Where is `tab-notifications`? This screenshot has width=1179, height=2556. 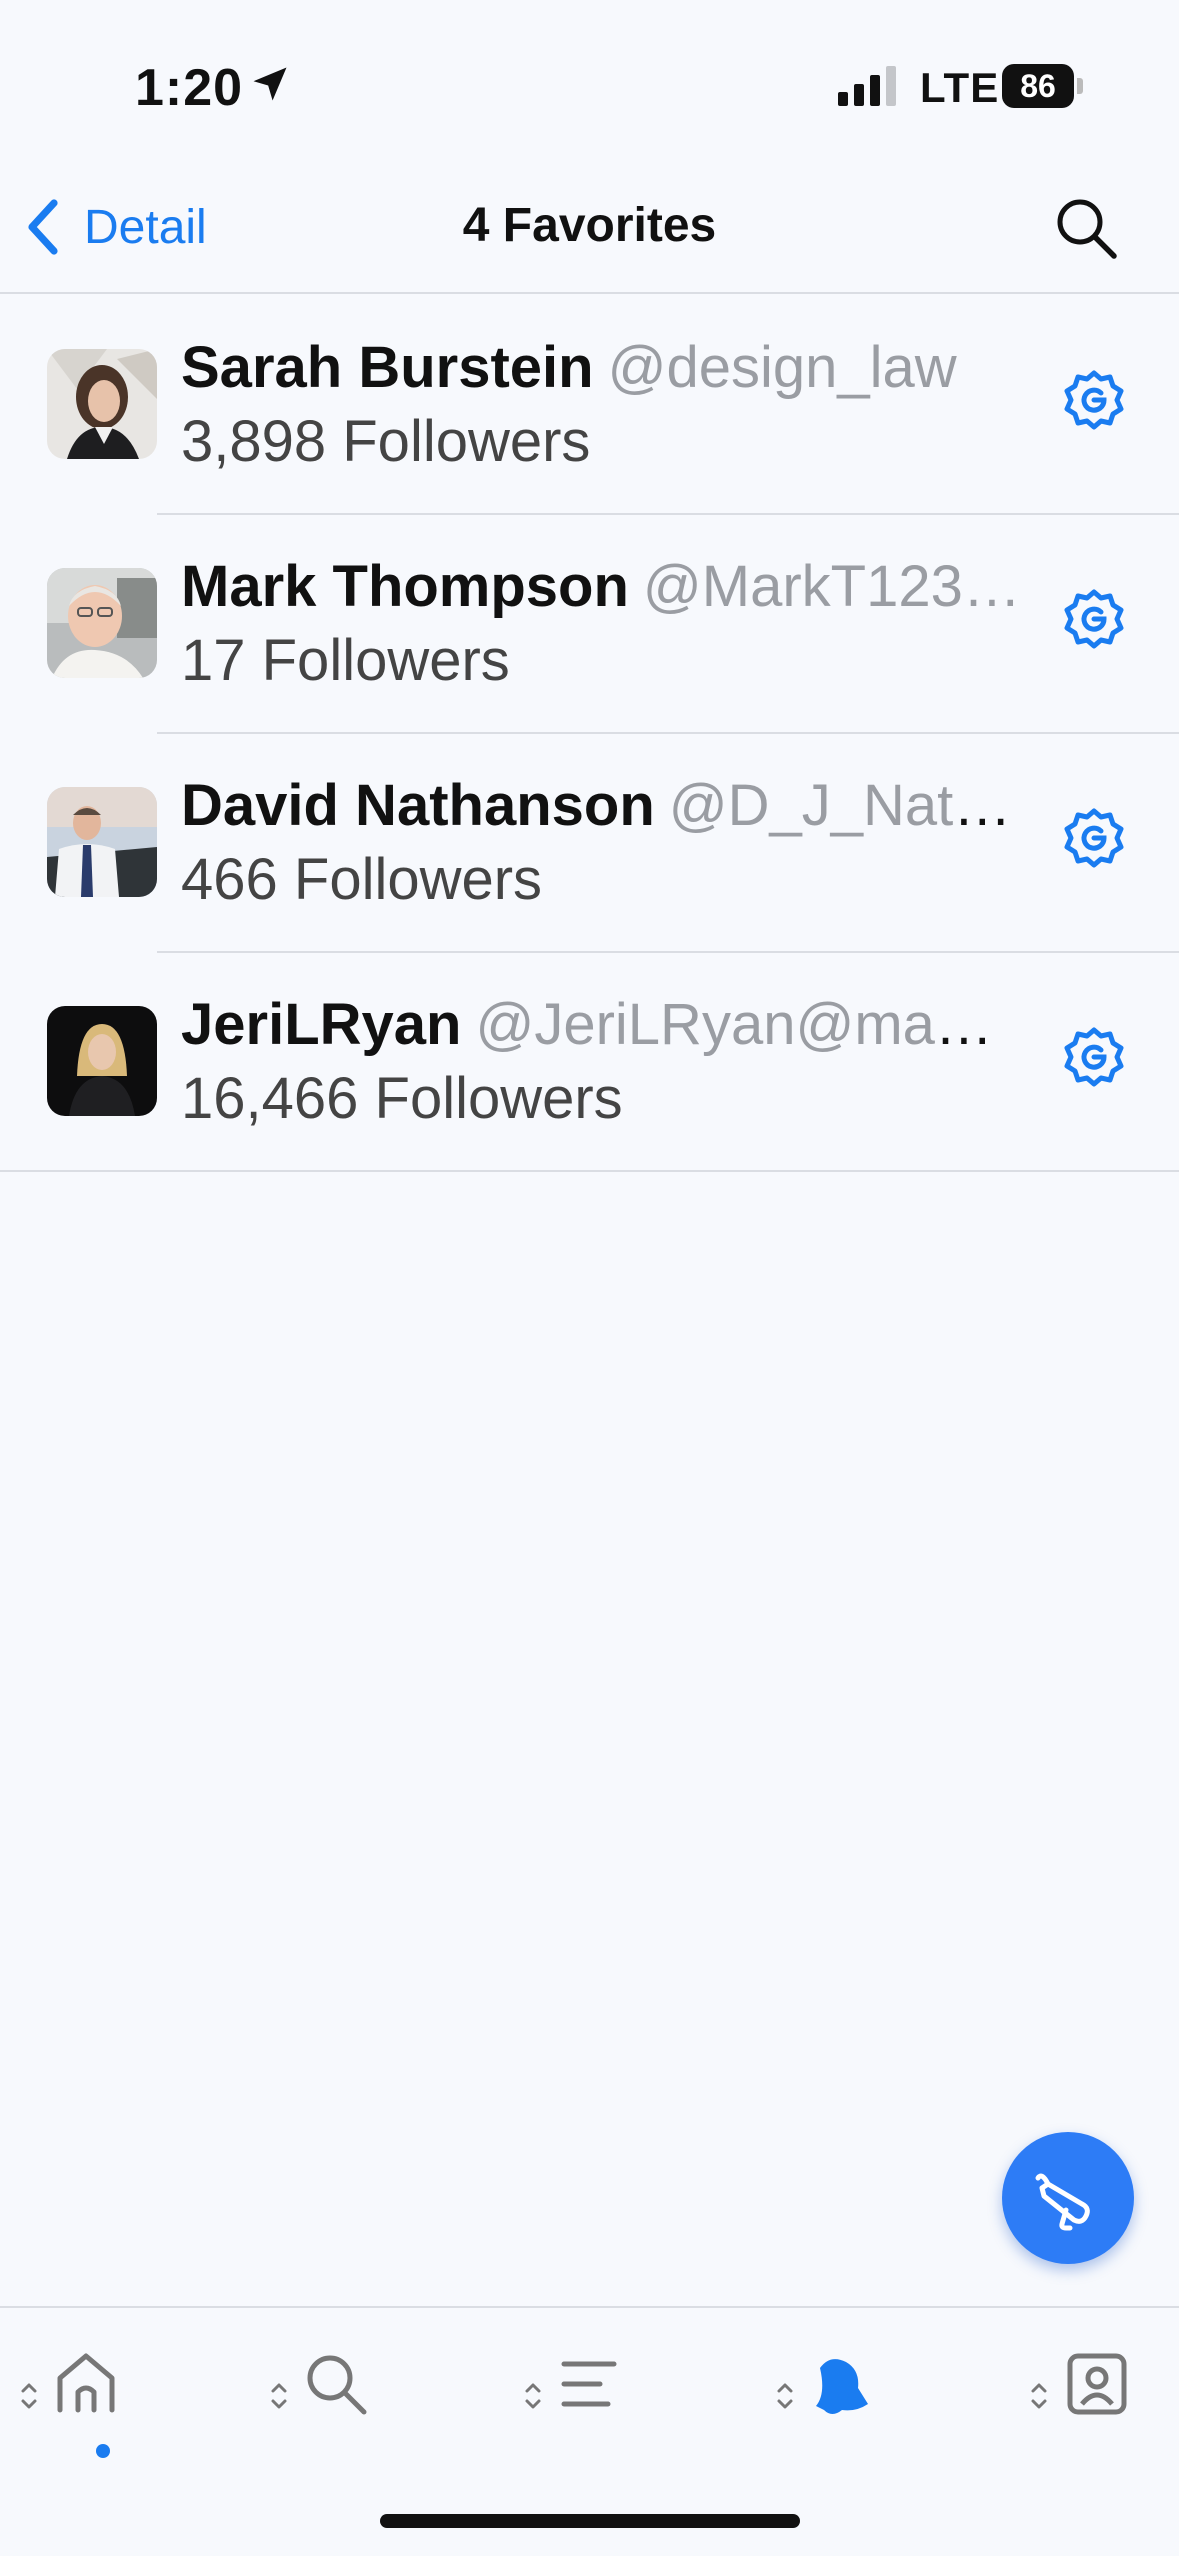
tab-notifications is located at coordinates (849, 2398).